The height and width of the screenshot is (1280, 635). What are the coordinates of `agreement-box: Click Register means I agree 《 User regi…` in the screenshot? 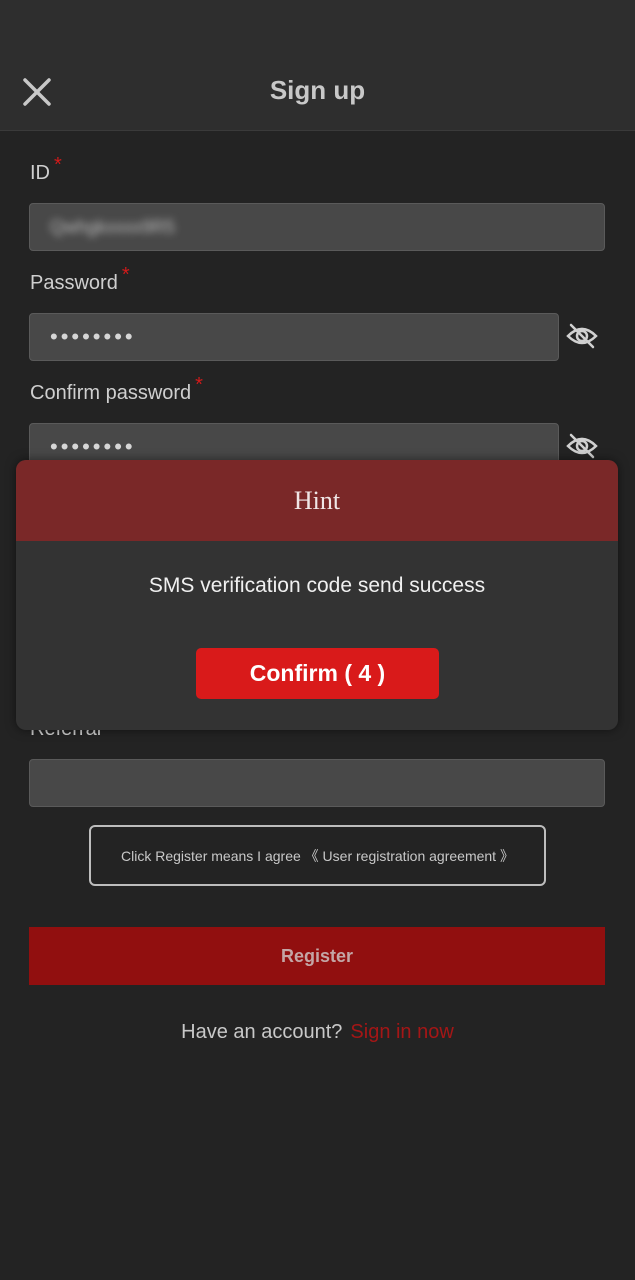 It's located at (317, 855).